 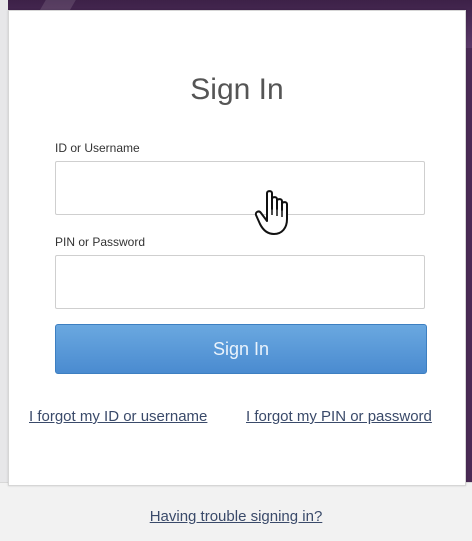 I want to click on forgot-pin-link: I forgot my PIN or password, so click(x=339, y=416).